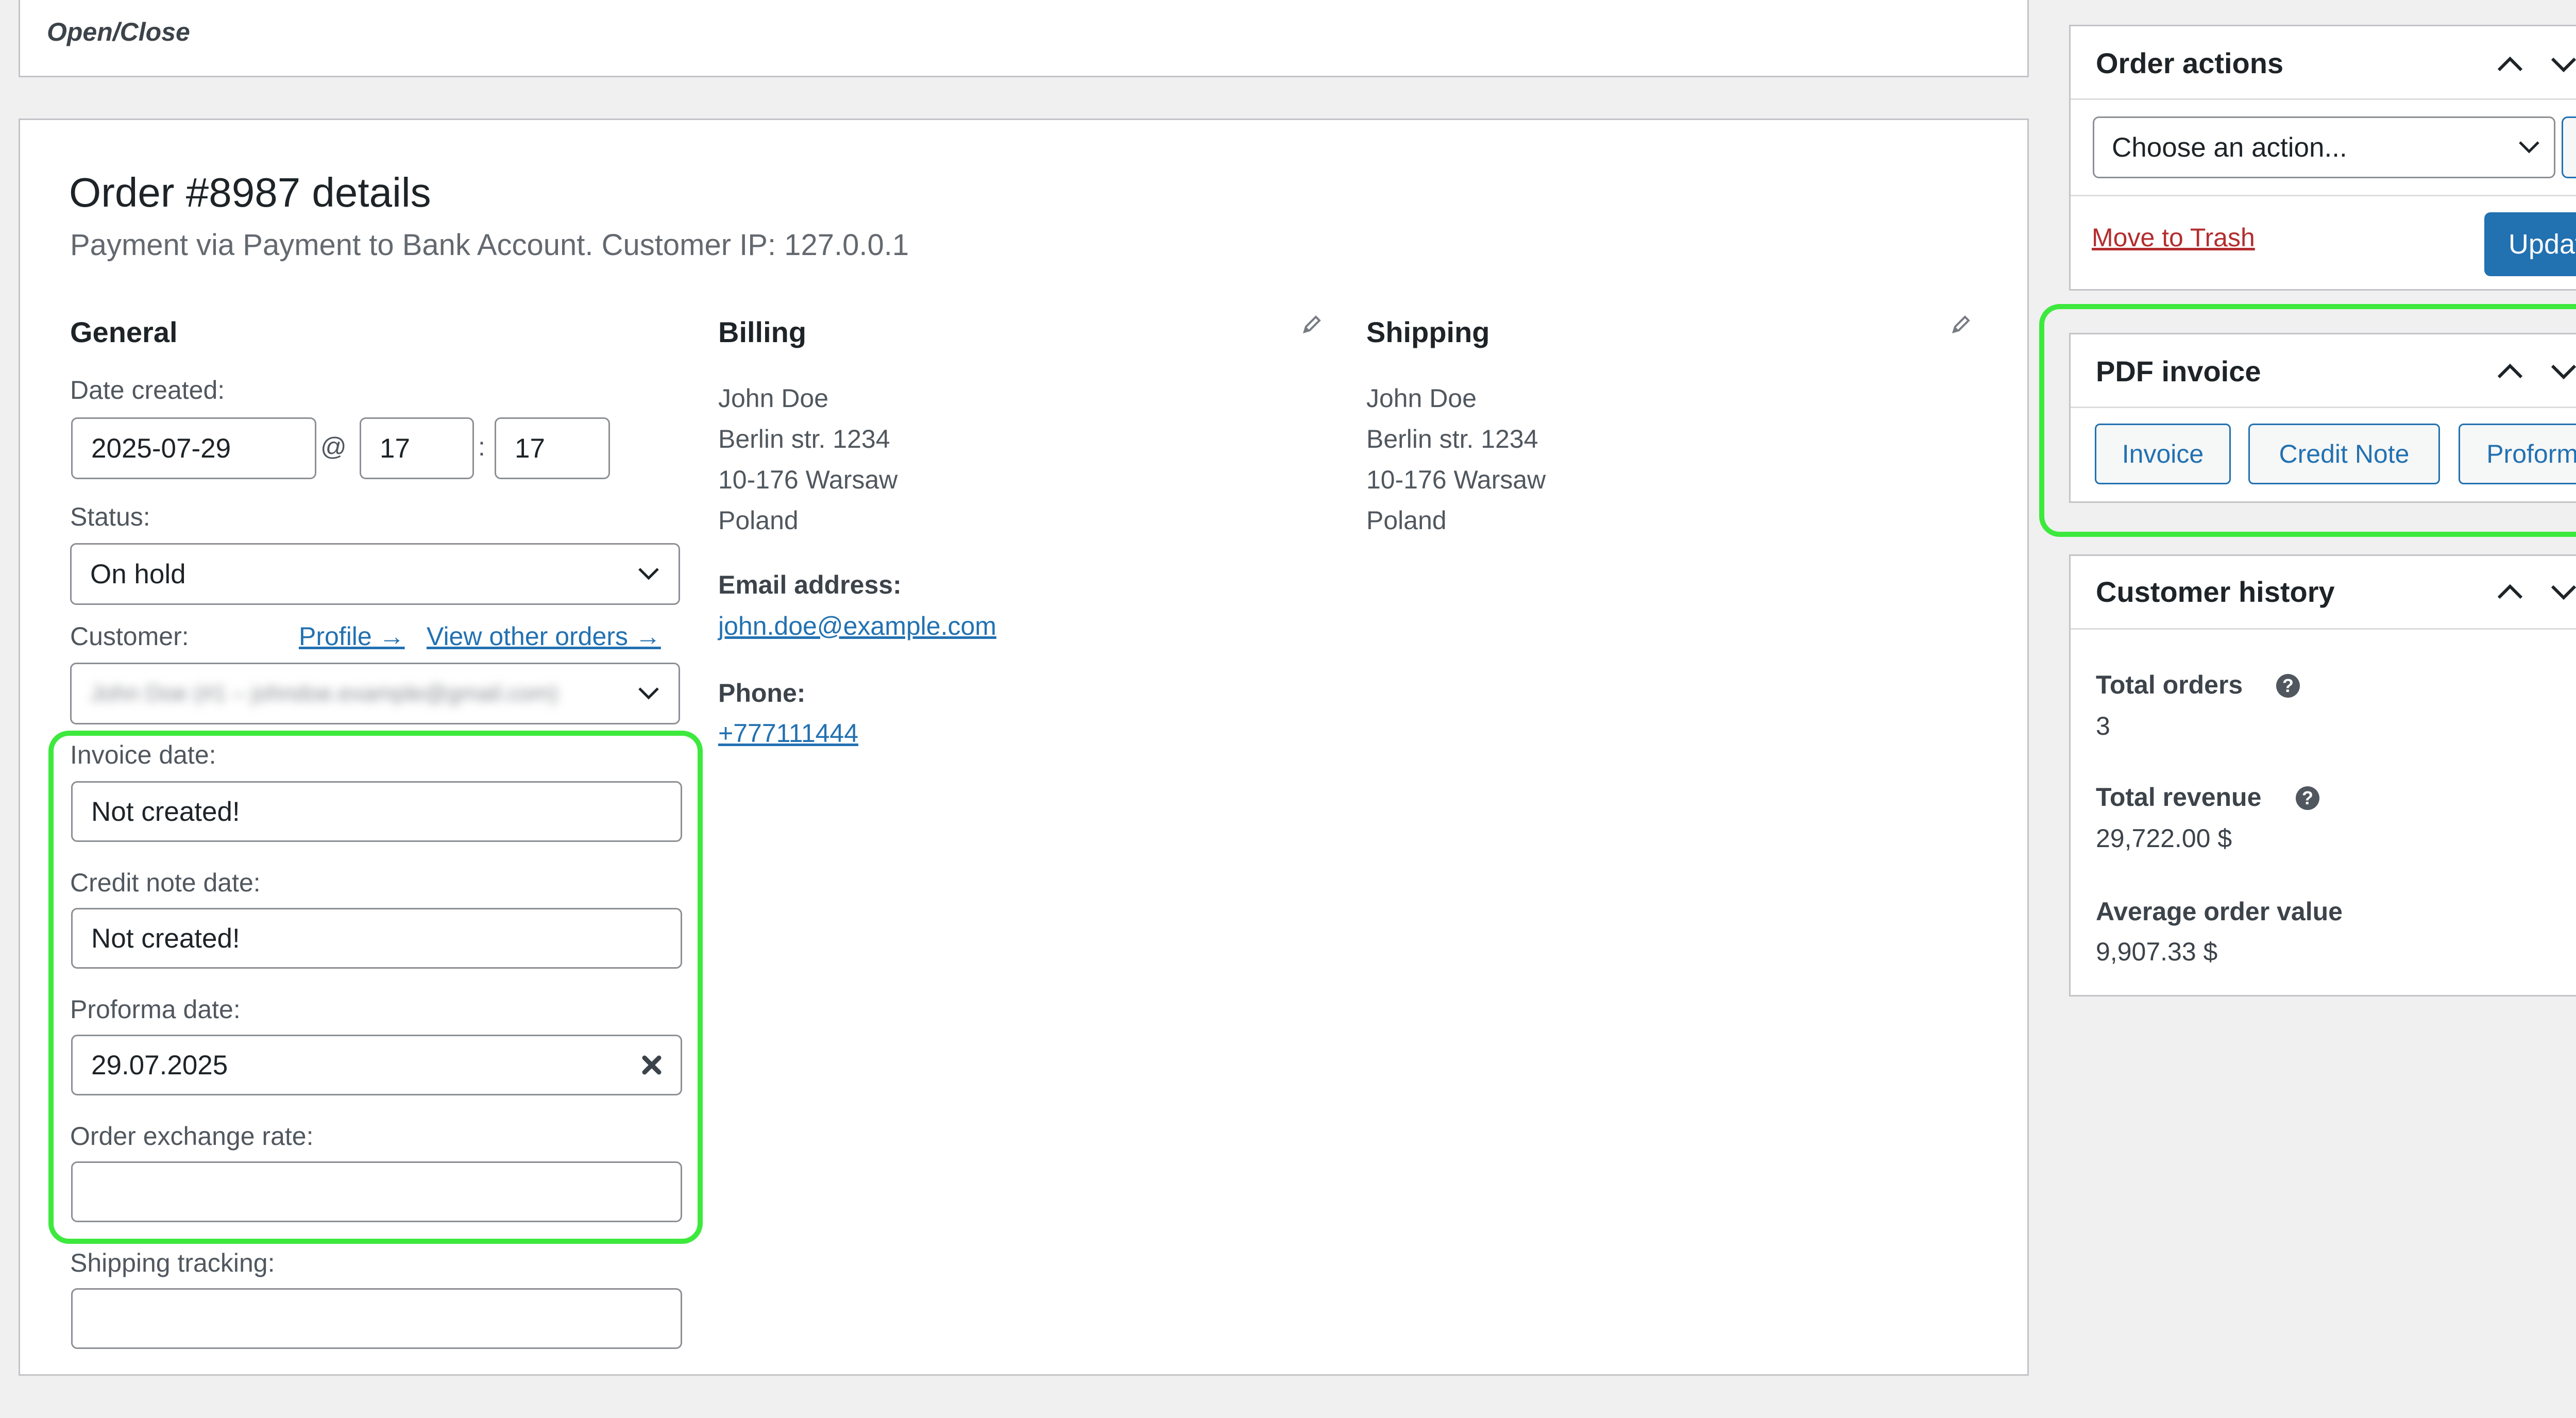  Describe the element at coordinates (155, 1009) in the screenshot. I see `proforma-date-label: Proforma date:` at that location.